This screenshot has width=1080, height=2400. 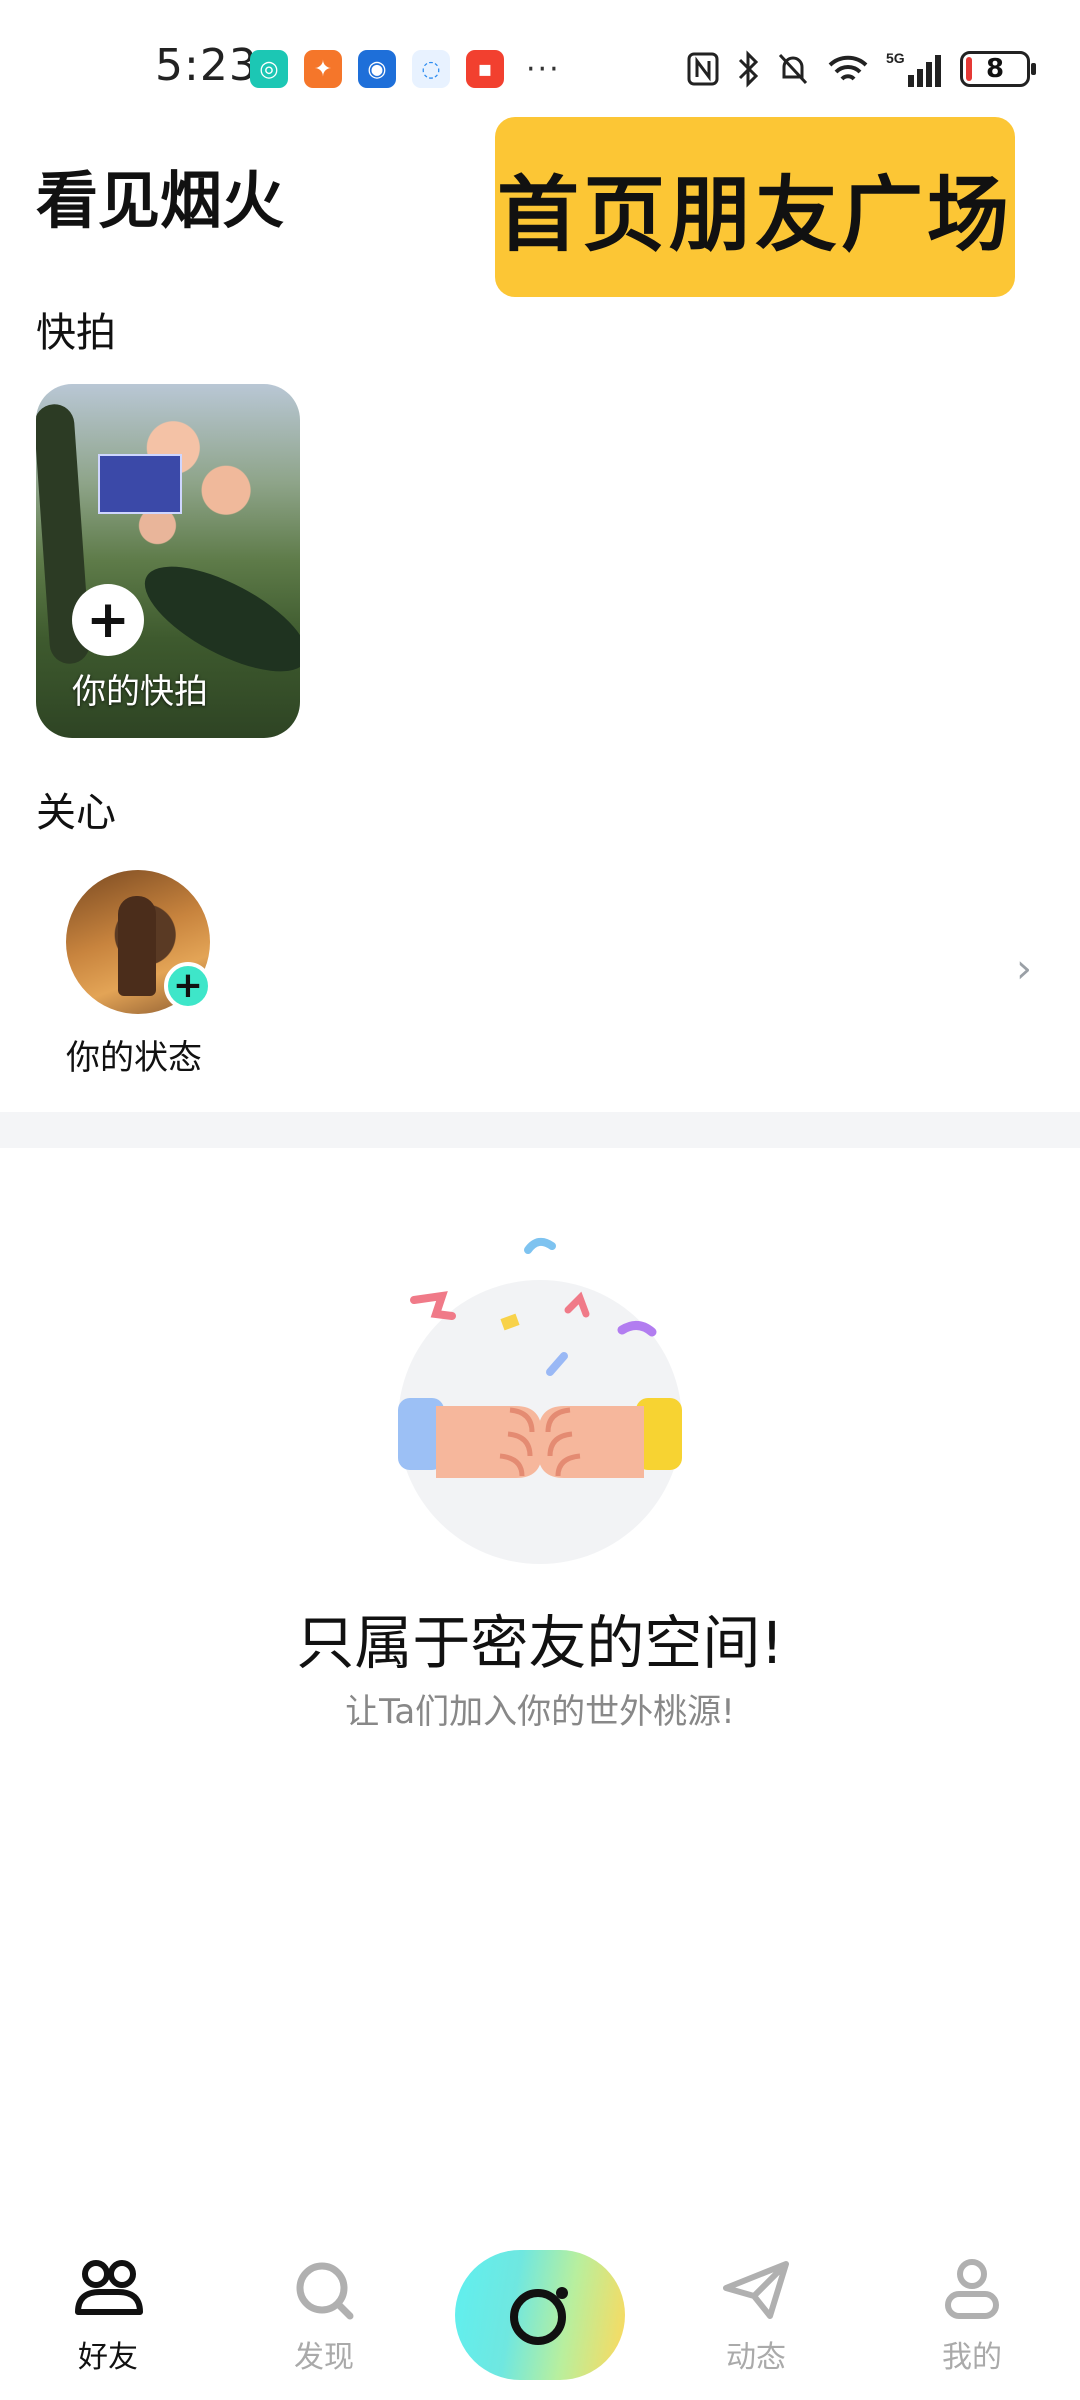 What do you see at coordinates (168, 561) in the screenshot?
I see `my-snapshot-card: + 你的快拍` at bounding box center [168, 561].